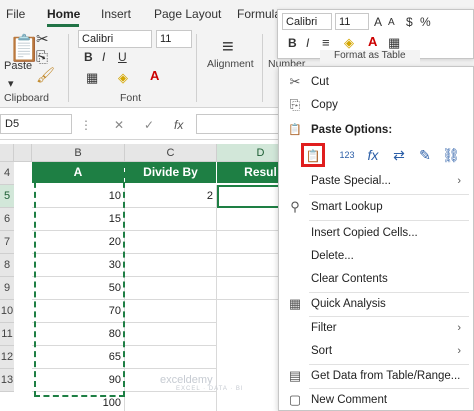 This screenshot has width=474, height=411. Describe the element at coordinates (7, 173) in the screenshot. I see `row-header: 4` at that location.